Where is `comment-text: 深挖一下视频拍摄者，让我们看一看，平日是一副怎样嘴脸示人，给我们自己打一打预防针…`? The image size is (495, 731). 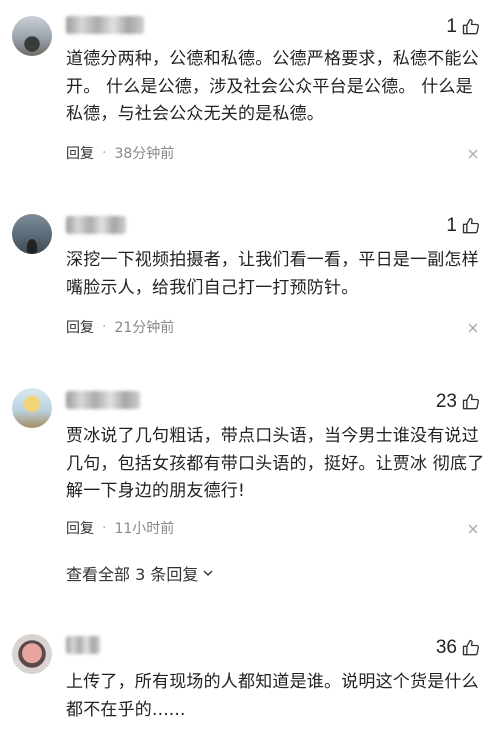 comment-text: 深挖一下视频拍摄者，让我们看一看，平日是一副怎样嘴脸示人，给我们自己打一打预防针… is located at coordinates (272, 274).